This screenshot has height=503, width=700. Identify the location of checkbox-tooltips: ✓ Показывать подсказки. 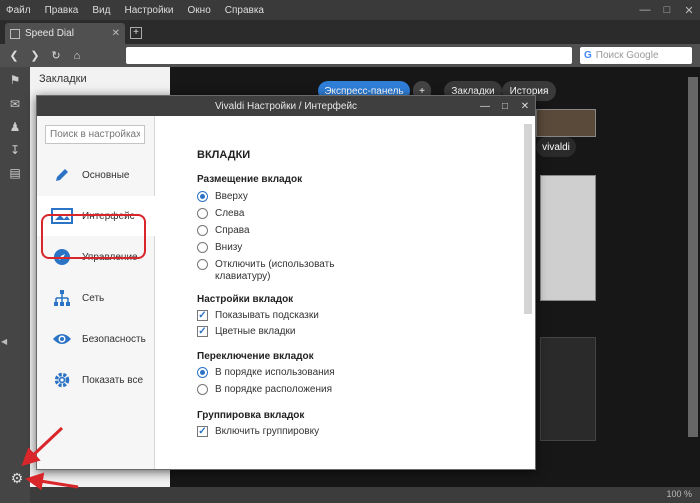
(258, 316).